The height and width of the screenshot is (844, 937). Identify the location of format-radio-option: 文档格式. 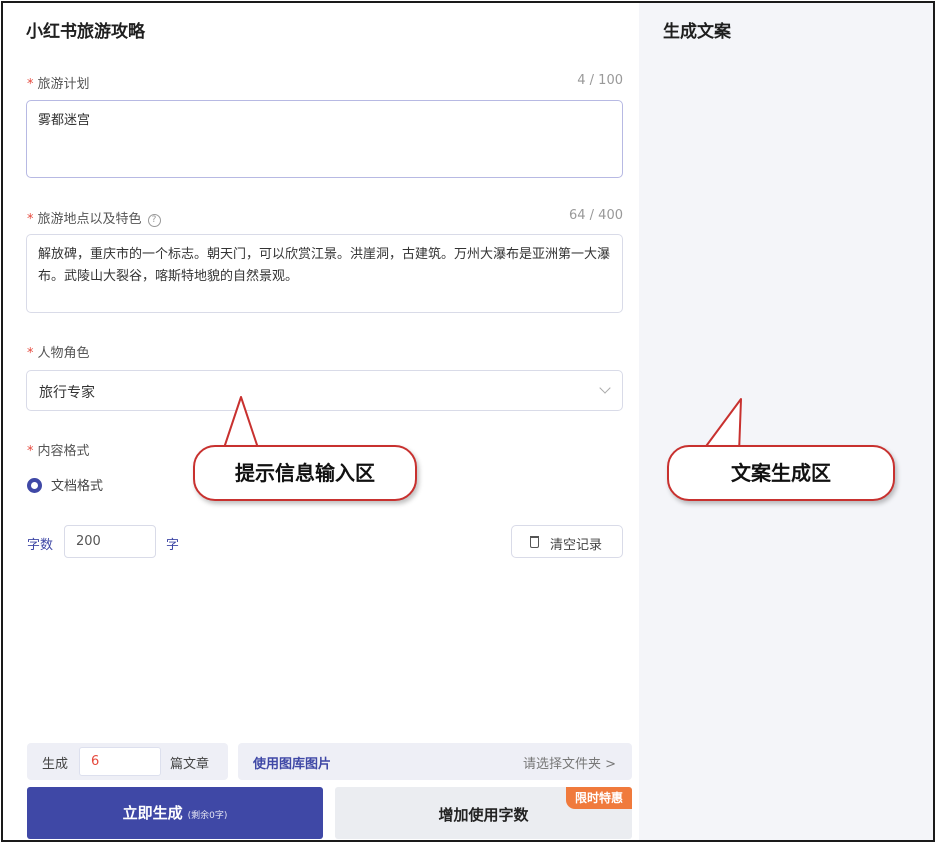
(65, 484).